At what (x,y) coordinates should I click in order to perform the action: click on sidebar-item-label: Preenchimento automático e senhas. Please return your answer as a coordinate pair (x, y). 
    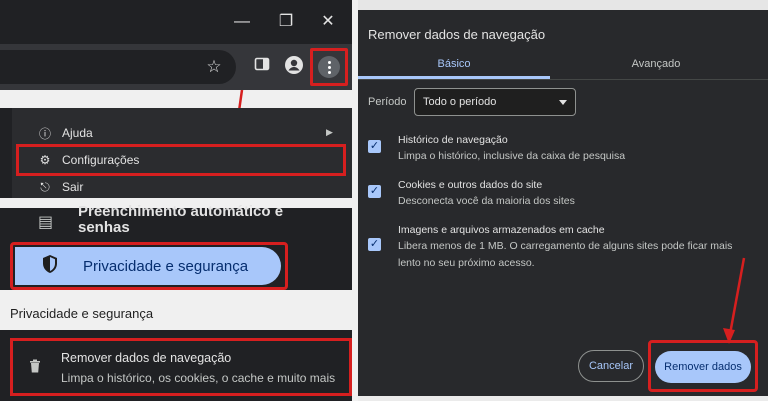
    Looking at the image, I should click on (181, 219).